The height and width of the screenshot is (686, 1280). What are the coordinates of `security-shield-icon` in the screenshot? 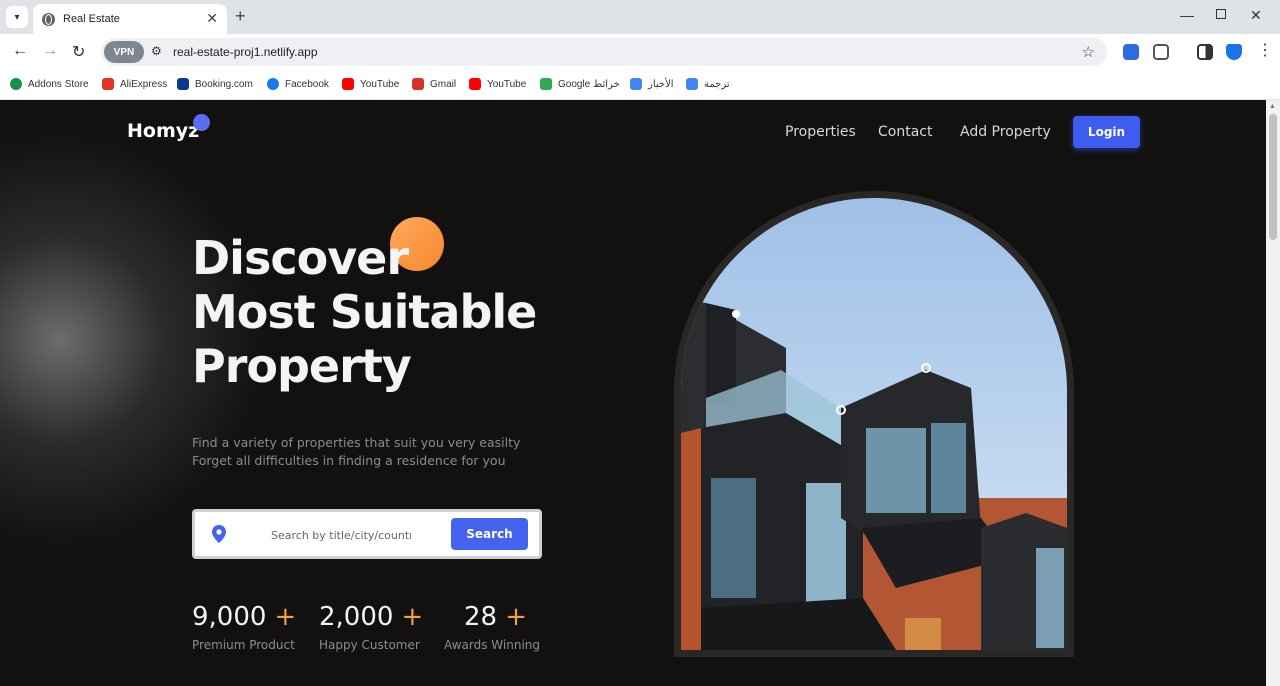 It's located at (1234, 52).